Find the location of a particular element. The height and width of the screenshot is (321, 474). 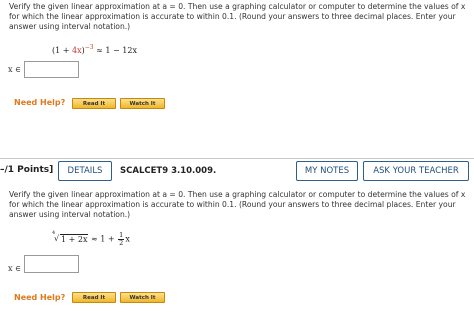

question-code: SCALCET9 3.10.009. is located at coordinates (168, 171).